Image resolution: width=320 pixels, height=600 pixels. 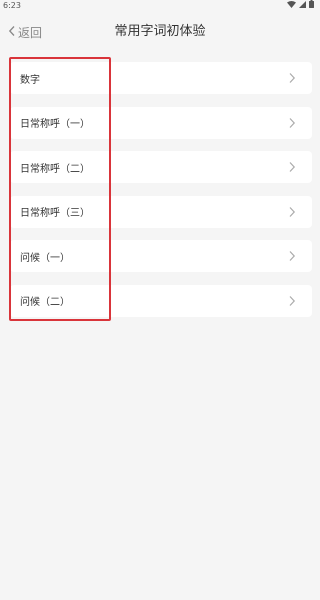 What do you see at coordinates (12, 5) in the screenshot?
I see `status-time: 6:23` at bounding box center [12, 5].